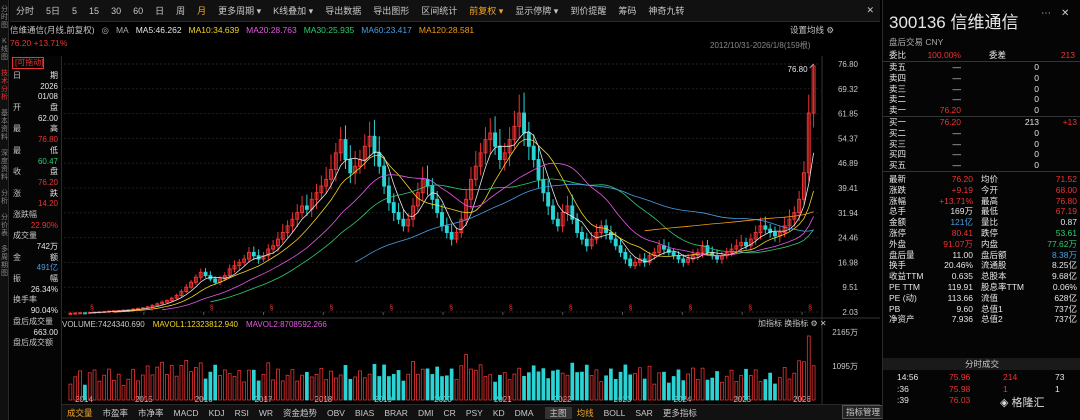 This screenshot has width=1080, height=420. Describe the element at coordinates (25, 10) in the screenshot. I see `period-tab-0: 分时` at that location.